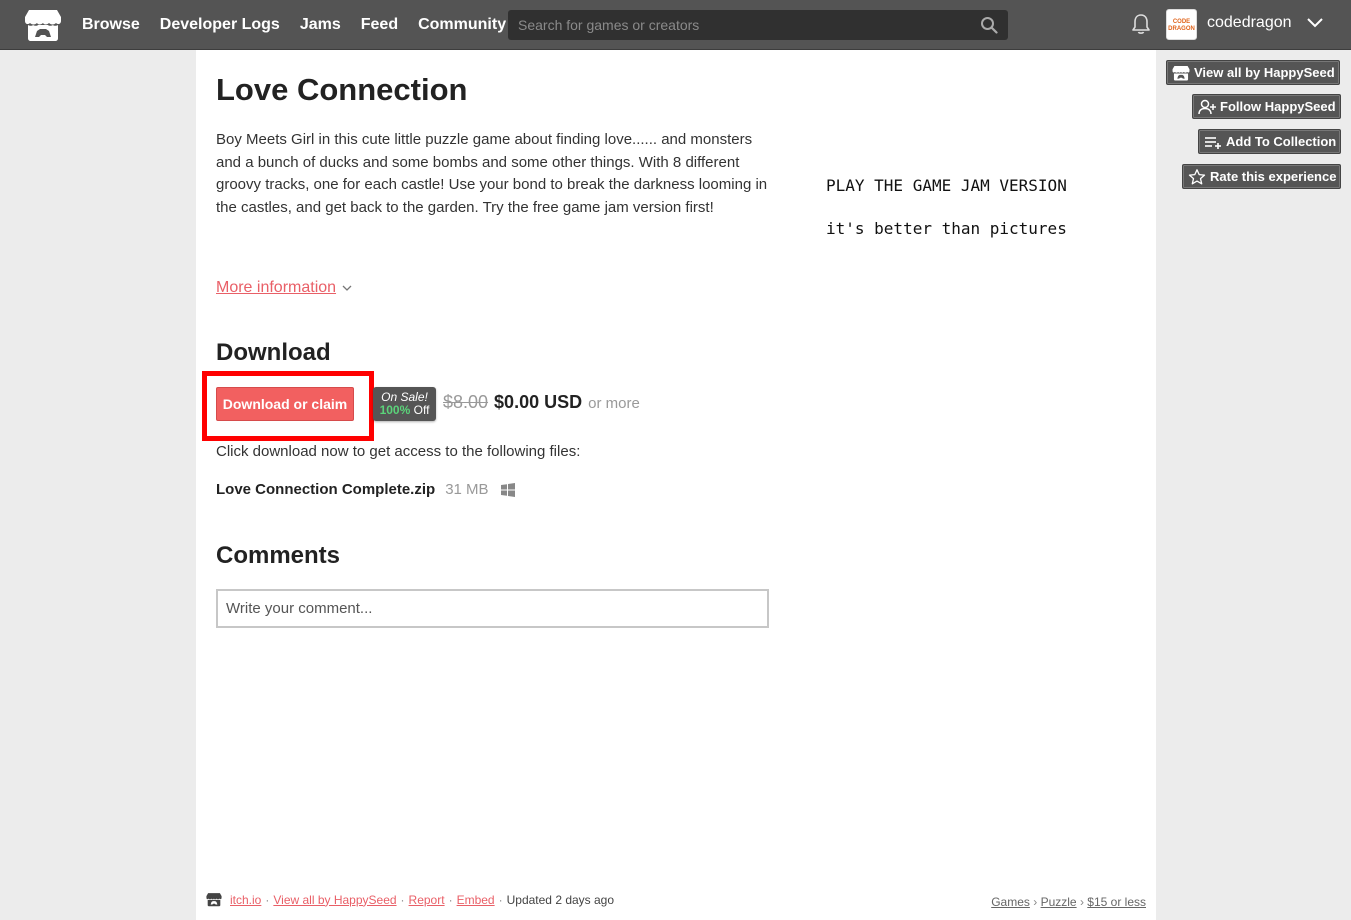  I want to click on sale-percent: 100%, so click(395, 410).